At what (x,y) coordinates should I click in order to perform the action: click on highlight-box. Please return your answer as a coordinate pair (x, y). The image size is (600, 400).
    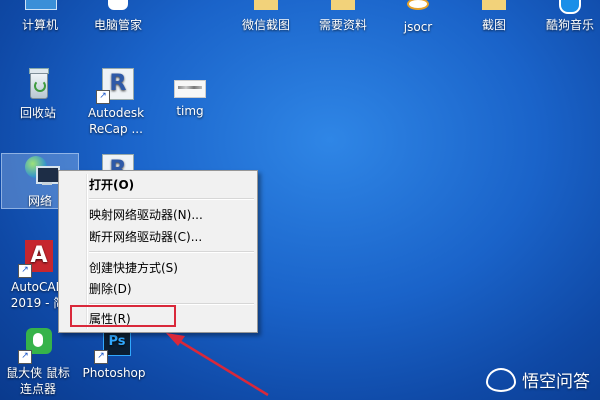
    Looking at the image, I should click on (123, 316).